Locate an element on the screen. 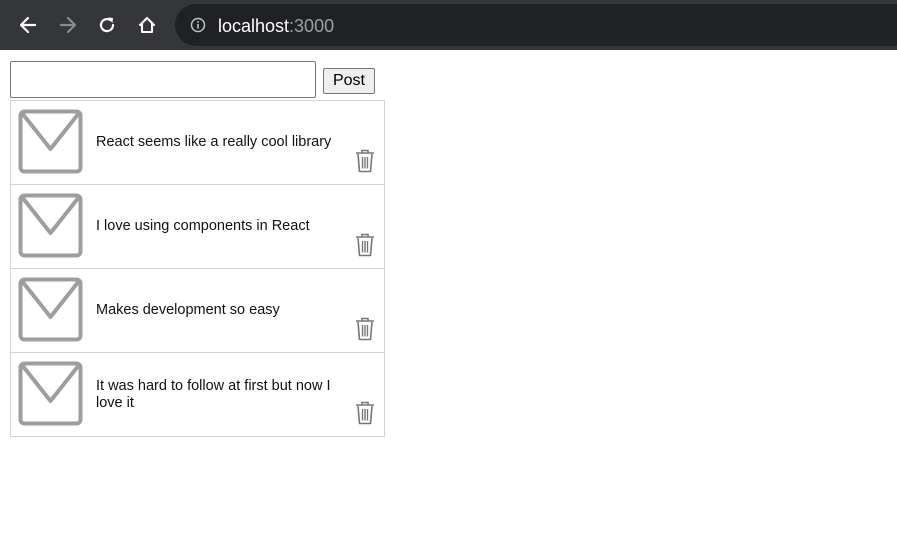  browser-toolbar: localhost:3000 is located at coordinates (448, 25).